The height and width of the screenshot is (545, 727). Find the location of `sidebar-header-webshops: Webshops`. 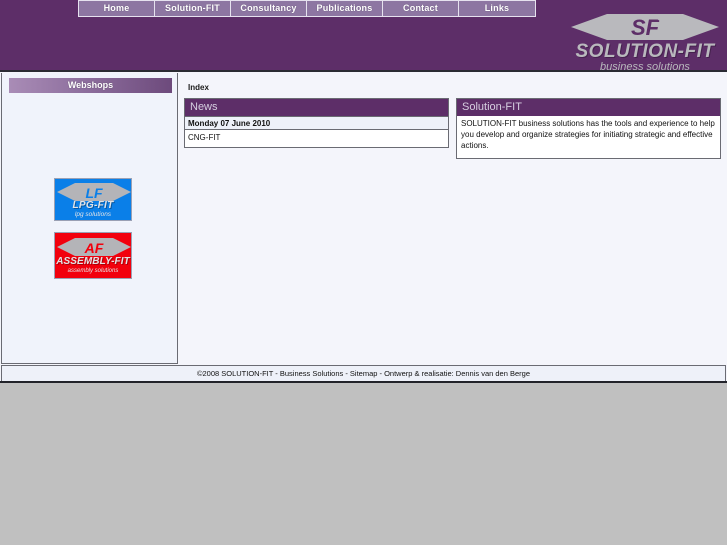

sidebar-header-webshops: Webshops is located at coordinates (90, 85).